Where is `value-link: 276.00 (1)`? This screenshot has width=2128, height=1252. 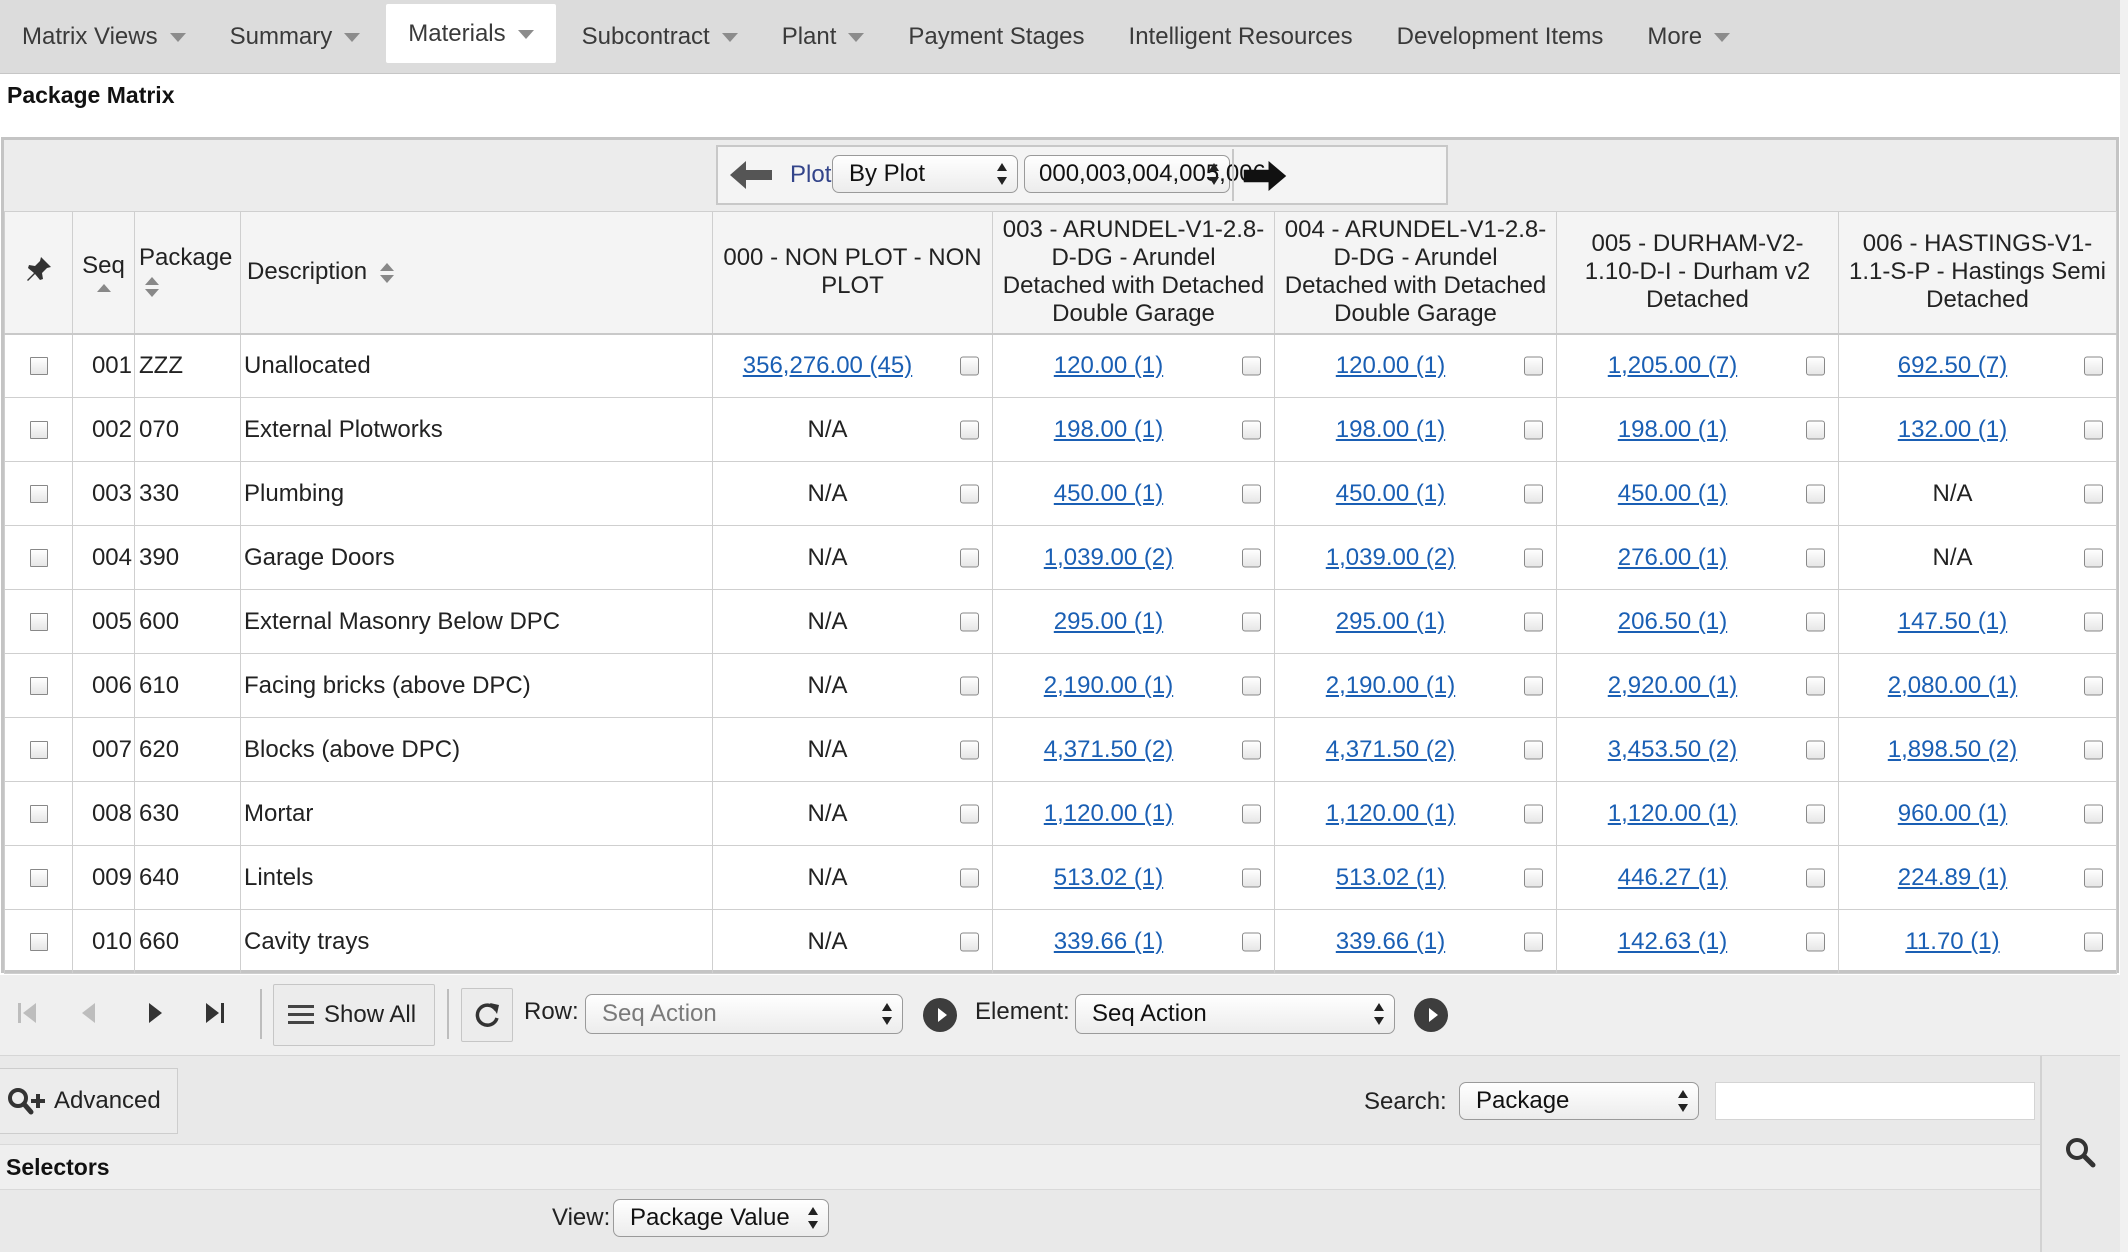
value-link: 276.00 (1) is located at coordinates (1672, 558).